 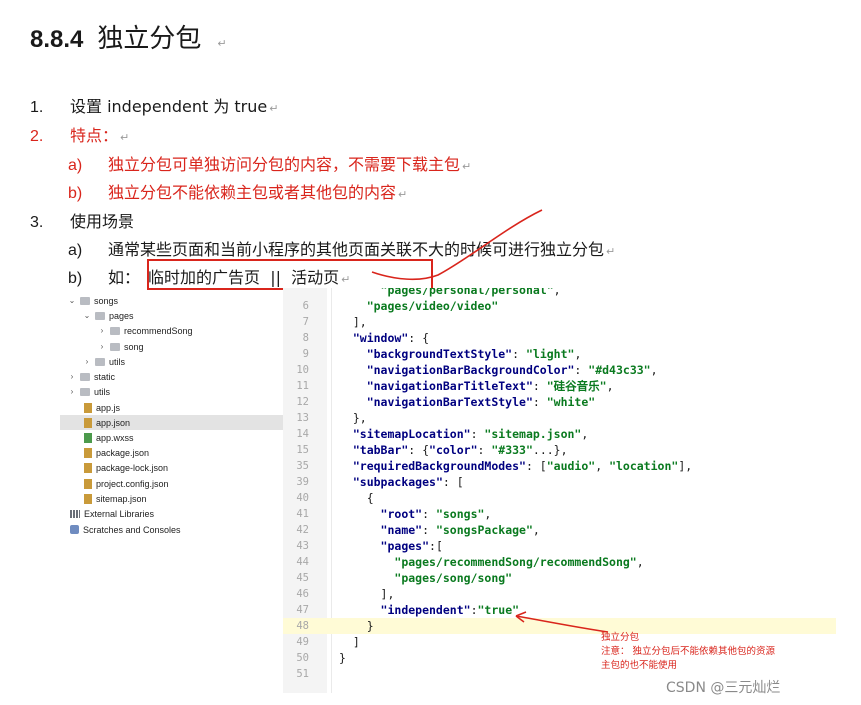 I want to click on arrow-line, so click(x=562, y=624).